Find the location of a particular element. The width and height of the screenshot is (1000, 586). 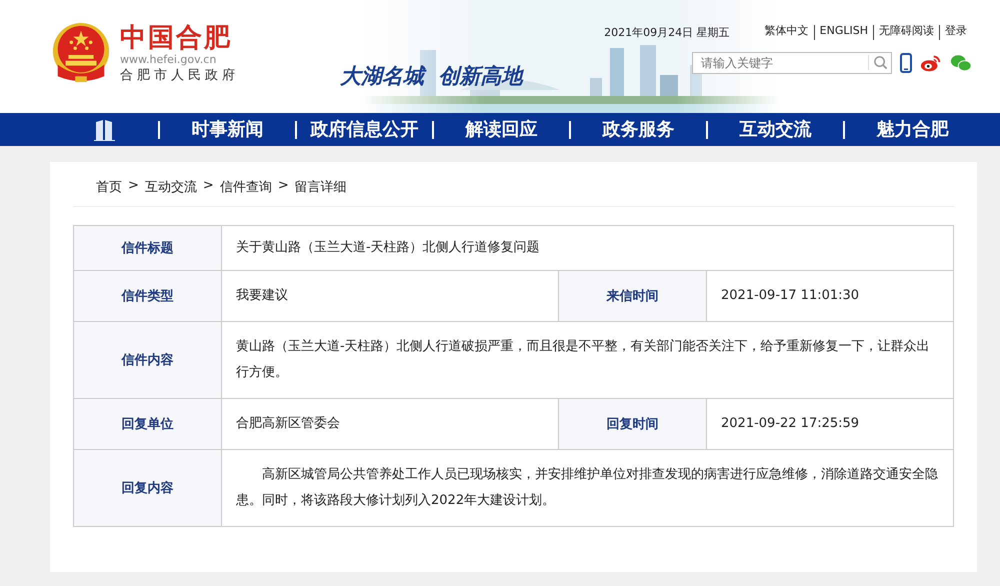

site-url: www.hefei.gov.cn is located at coordinates (169, 60).